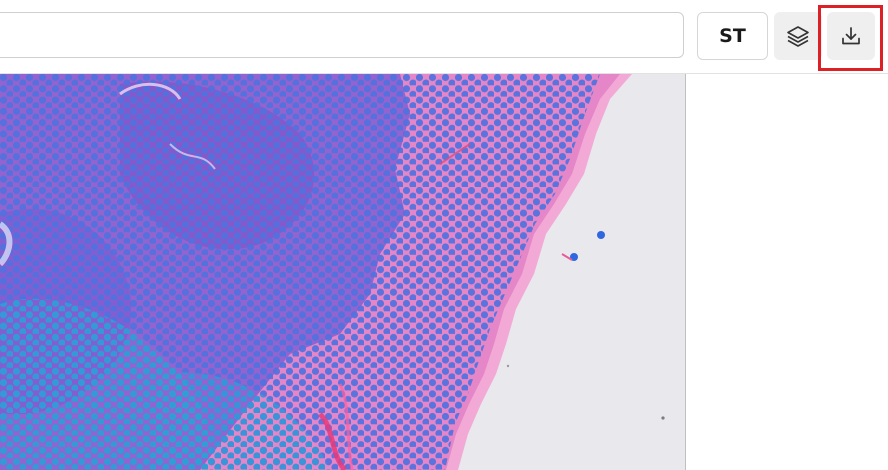 The image size is (888, 470). I want to click on st-button-label: ST, so click(732, 36).